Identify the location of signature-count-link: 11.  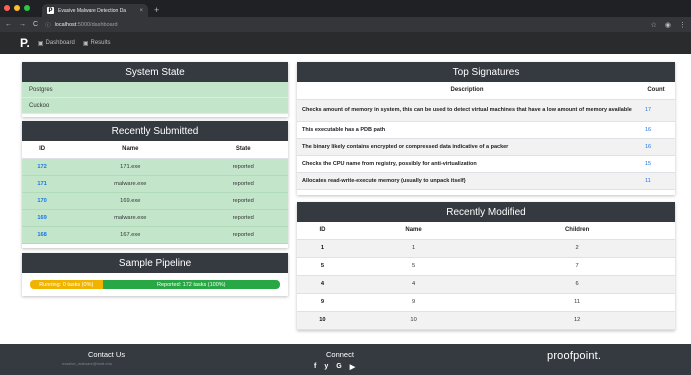
(656, 181).